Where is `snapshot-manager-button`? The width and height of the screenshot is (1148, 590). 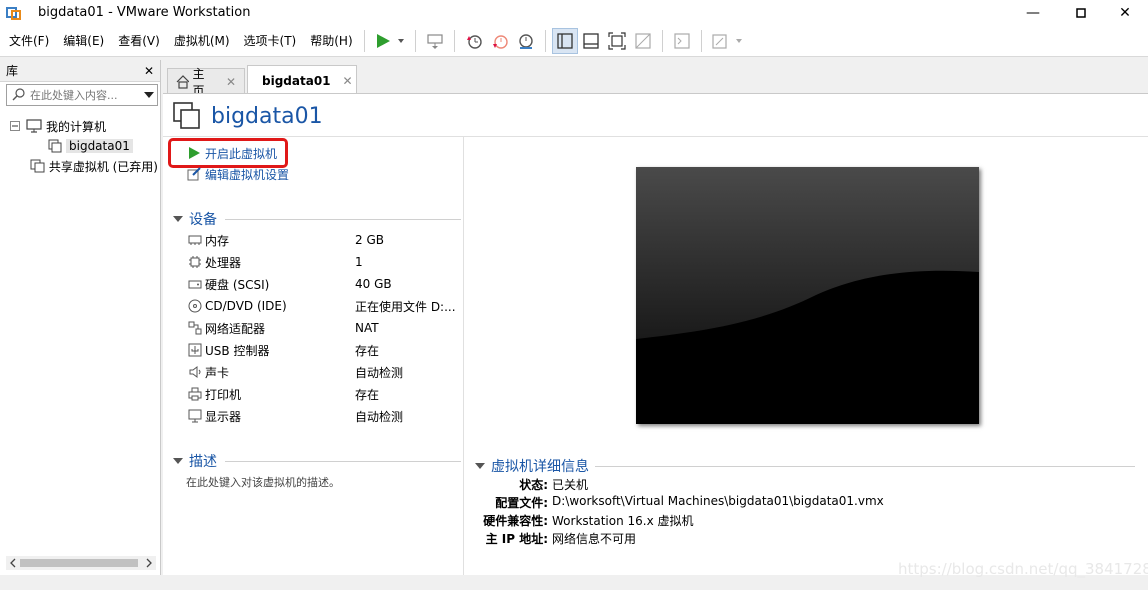
snapshot-manager-button is located at coordinates (526, 41).